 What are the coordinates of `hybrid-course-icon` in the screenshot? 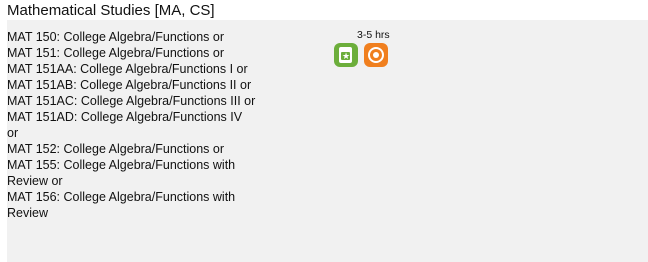 It's located at (376, 55).